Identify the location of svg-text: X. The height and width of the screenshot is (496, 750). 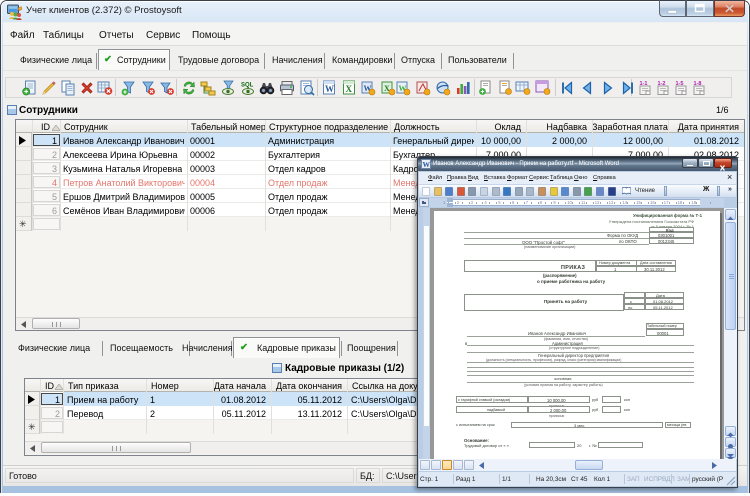
(349, 89).